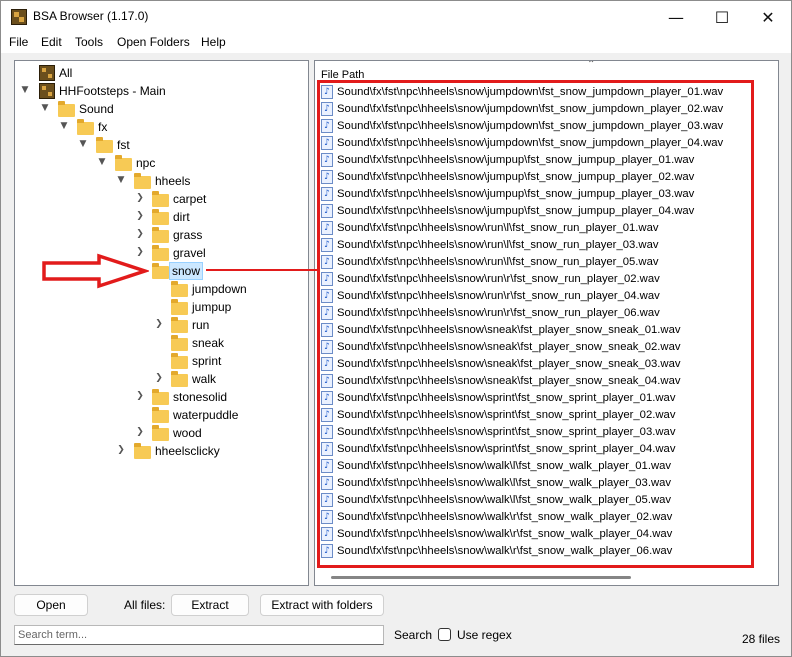  Describe the element at coordinates (444, 634) in the screenshot. I see `use-regex-checkbox` at that location.